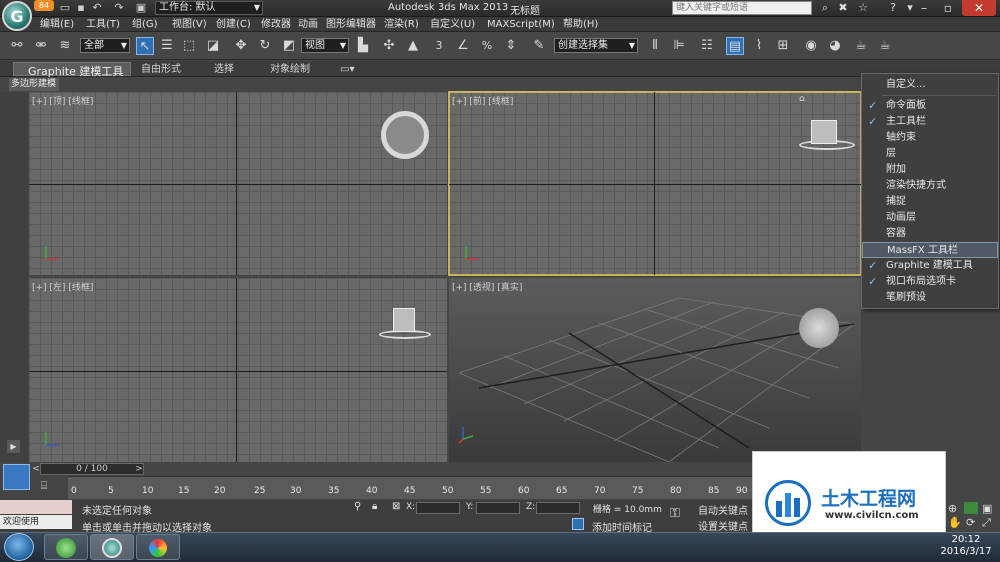 The image size is (1000, 562). What do you see at coordinates (824, 132) in the screenshot?
I see `viewcube-front-icon` at bounding box center [824, 132].